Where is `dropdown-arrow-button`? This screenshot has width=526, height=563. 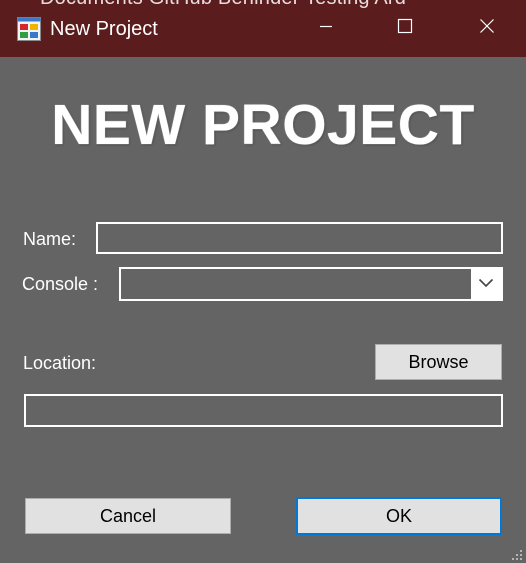
dropdown-arrow-button is located at coordinates (486, 284).